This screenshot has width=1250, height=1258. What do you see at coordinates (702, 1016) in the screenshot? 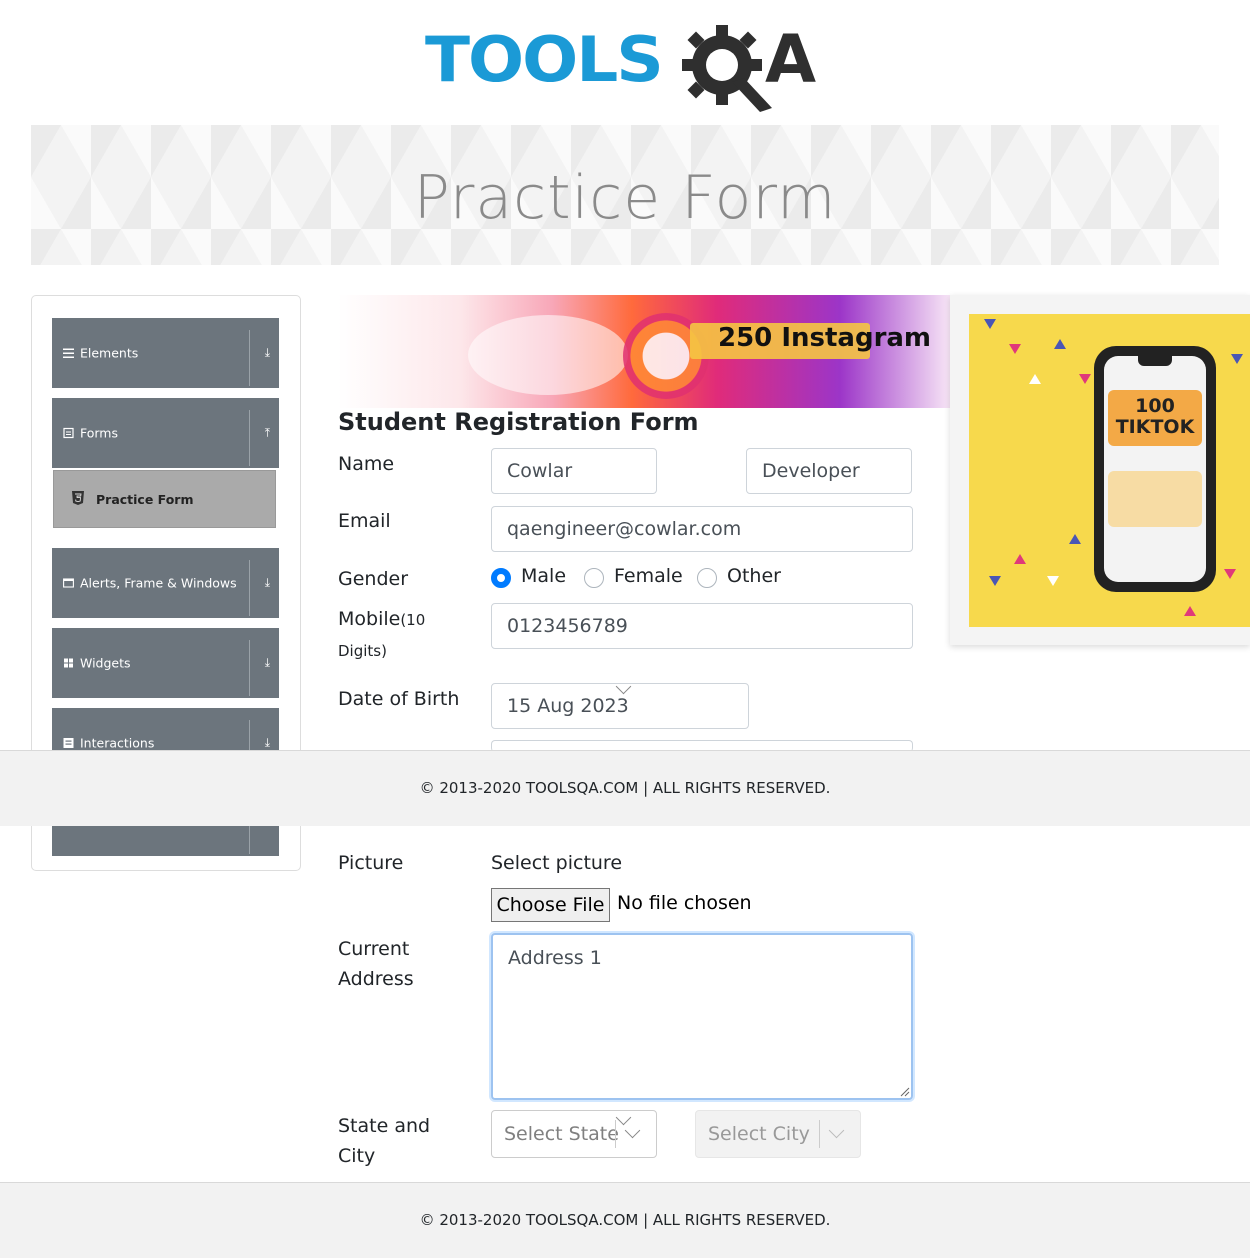
I see `current-address-textarea: Address 1` at bounding box center [702, 1016].